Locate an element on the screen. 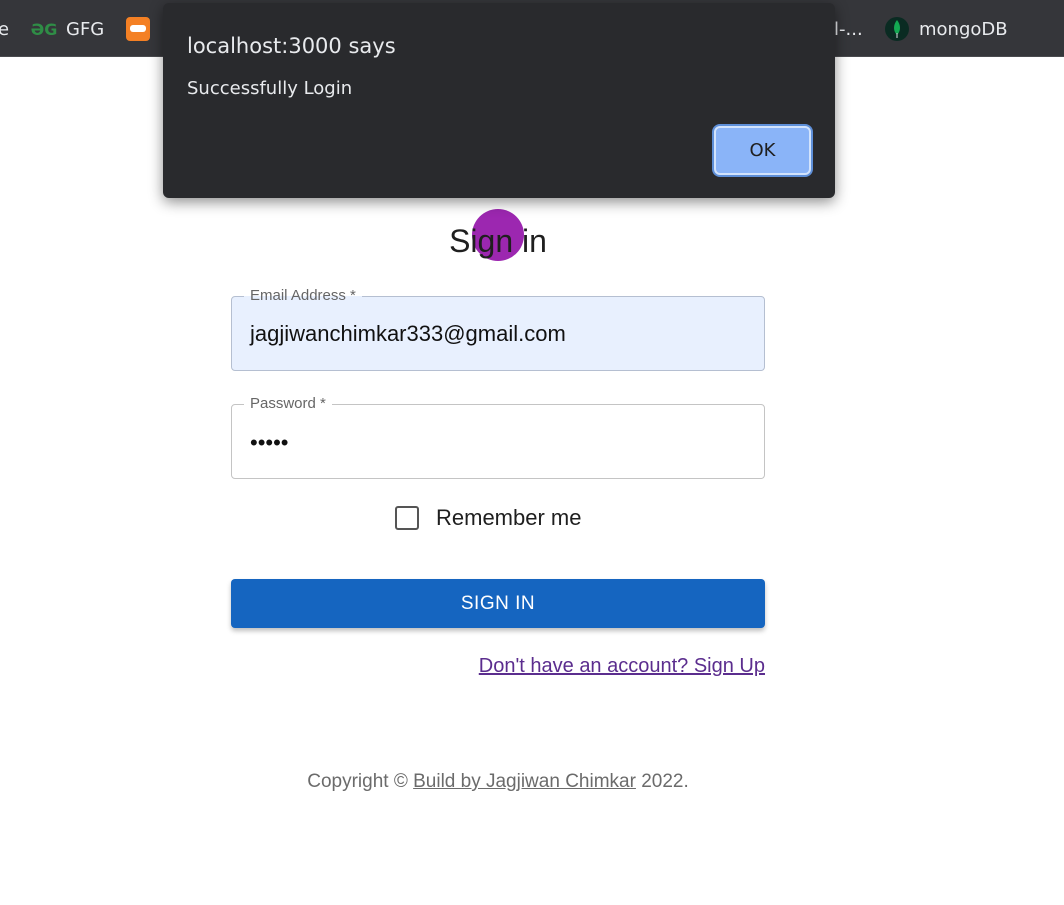 Image resolution: width=1064 pixels, height=905 pixels. dialog-title: localhost:3000 says is located at coordinates (291, 46).